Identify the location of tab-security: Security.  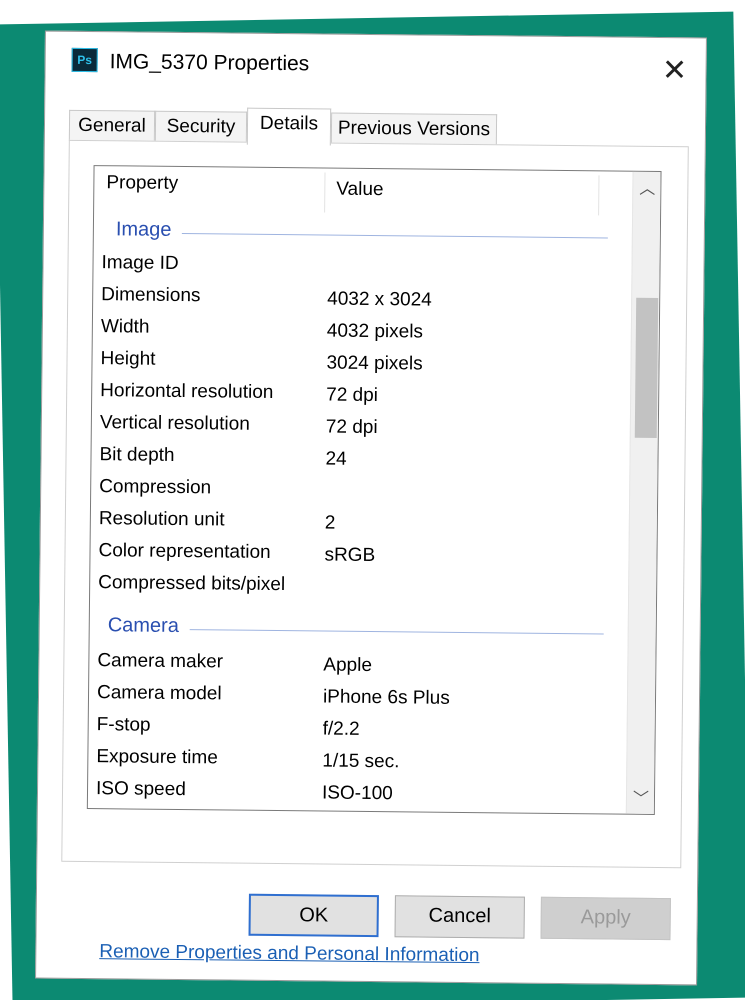
(201, 126).